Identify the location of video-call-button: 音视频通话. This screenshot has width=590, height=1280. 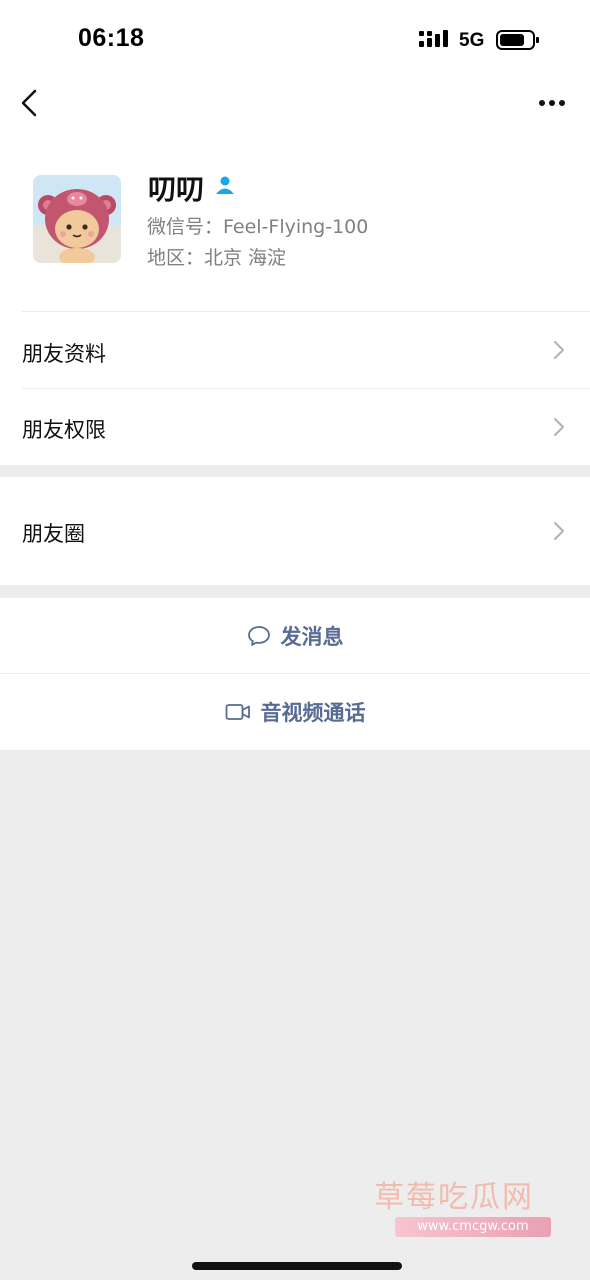
(295, 712).